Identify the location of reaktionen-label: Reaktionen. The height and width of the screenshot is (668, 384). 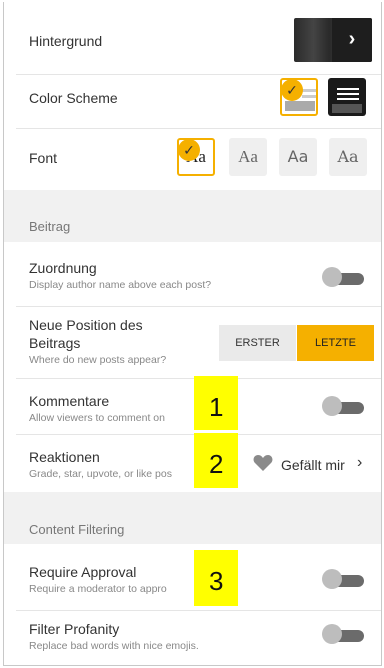
(64, 457).